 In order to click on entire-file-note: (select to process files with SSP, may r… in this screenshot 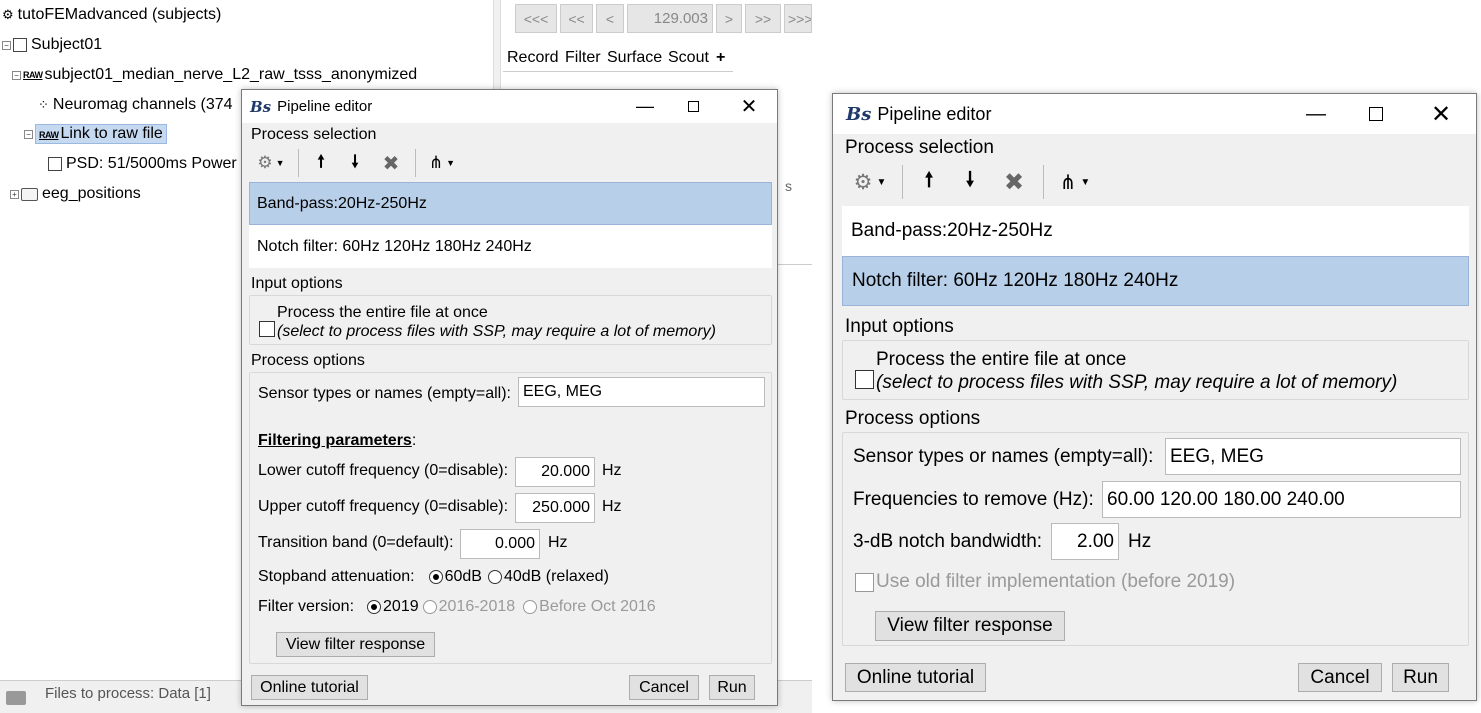, I will do `click(496, 331)`.